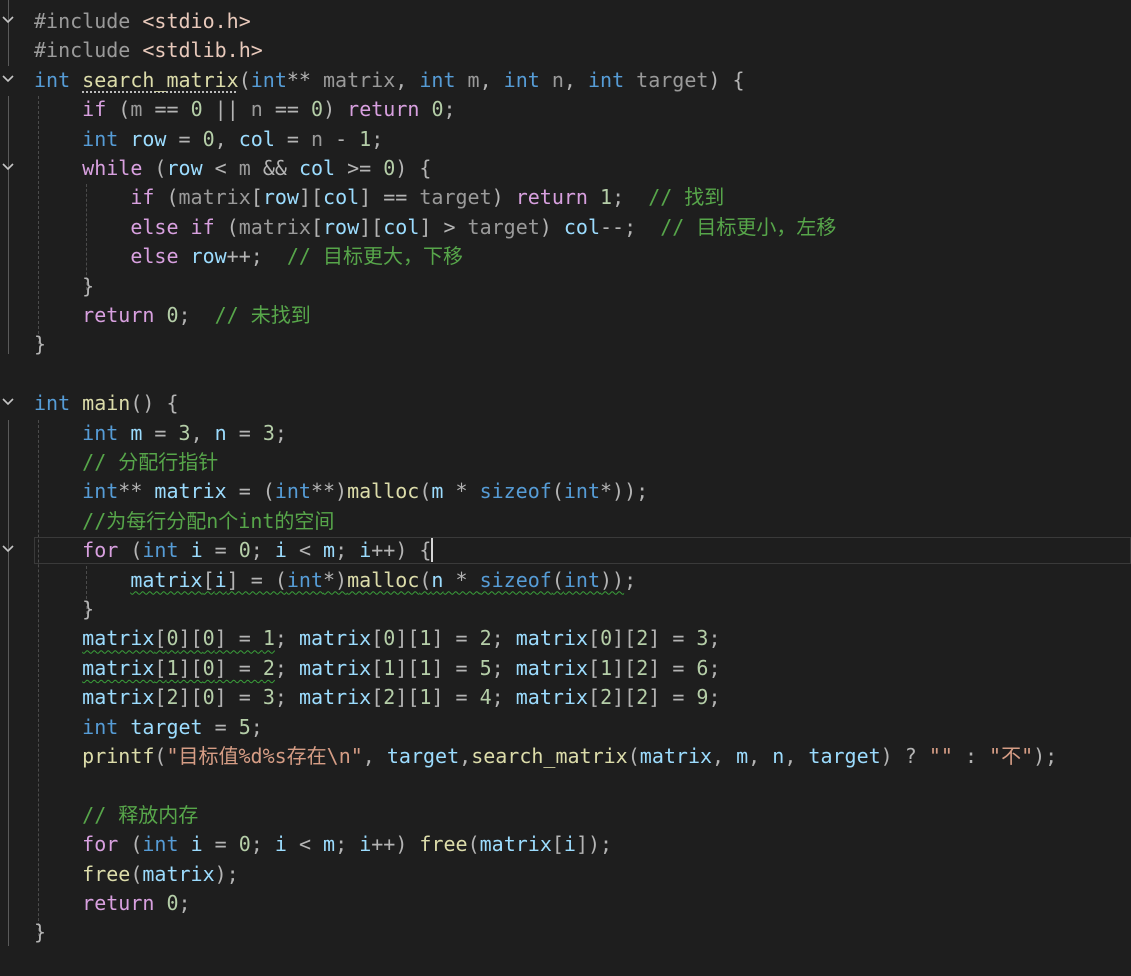  I want to click on code-line: return 0;, so click(565, 903).